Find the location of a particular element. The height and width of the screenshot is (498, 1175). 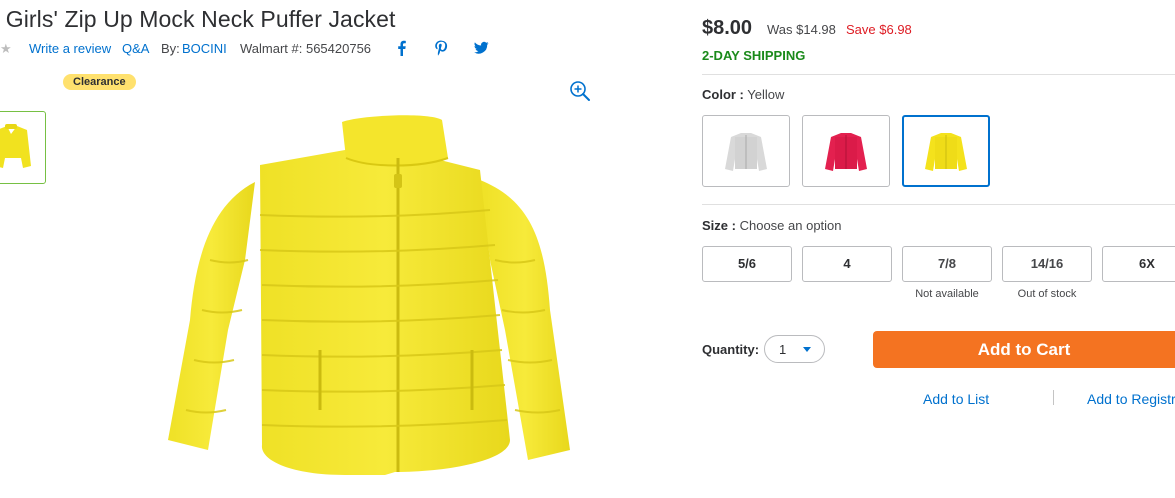

size-option-7-8: 7/8 is located at coordinates (947, 264).